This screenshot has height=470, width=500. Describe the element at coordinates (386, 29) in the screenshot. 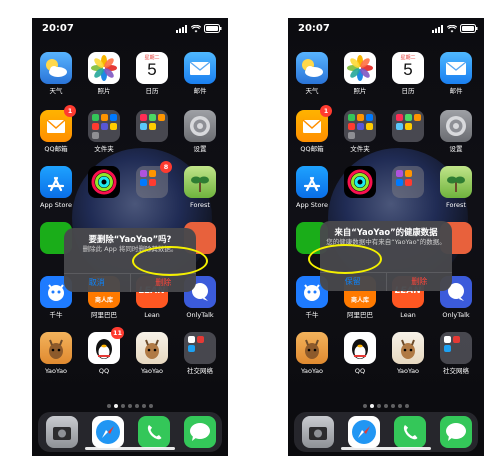

I see `status-bar: 20:07` at that location.